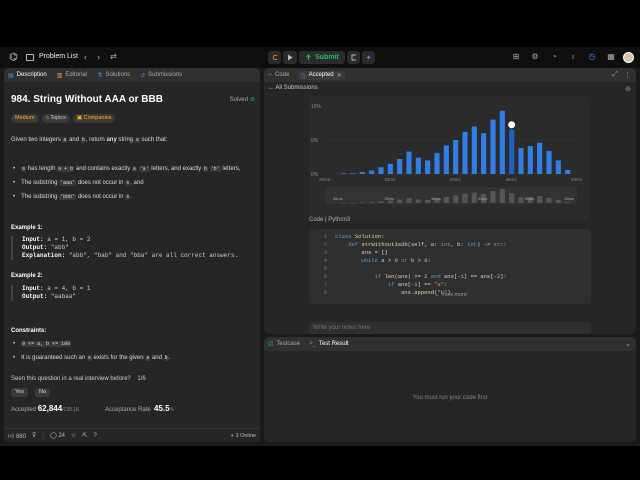 The width and height of the screenshot is (640, 480). I want to click on timer-icon: ◷, so click(592, 57).